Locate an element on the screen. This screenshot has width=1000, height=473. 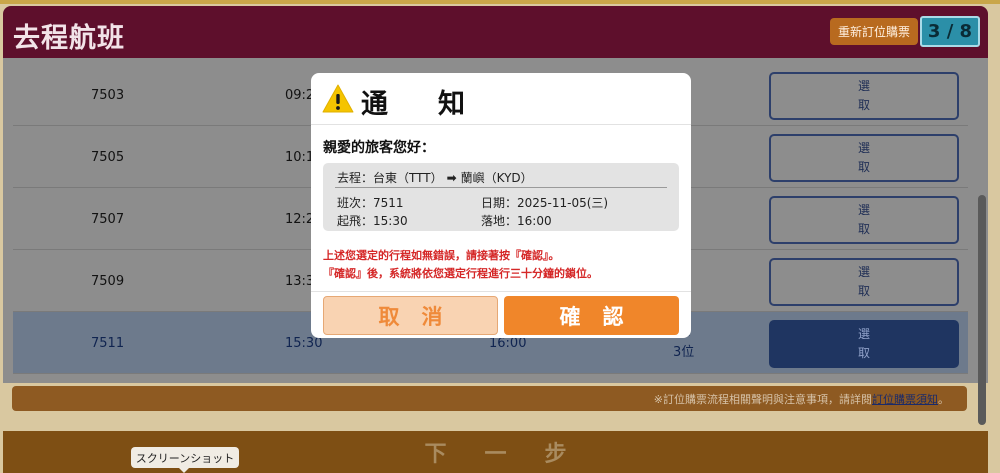
rebook-button: 重新訂位購票 is located at coordinates (874, 31).